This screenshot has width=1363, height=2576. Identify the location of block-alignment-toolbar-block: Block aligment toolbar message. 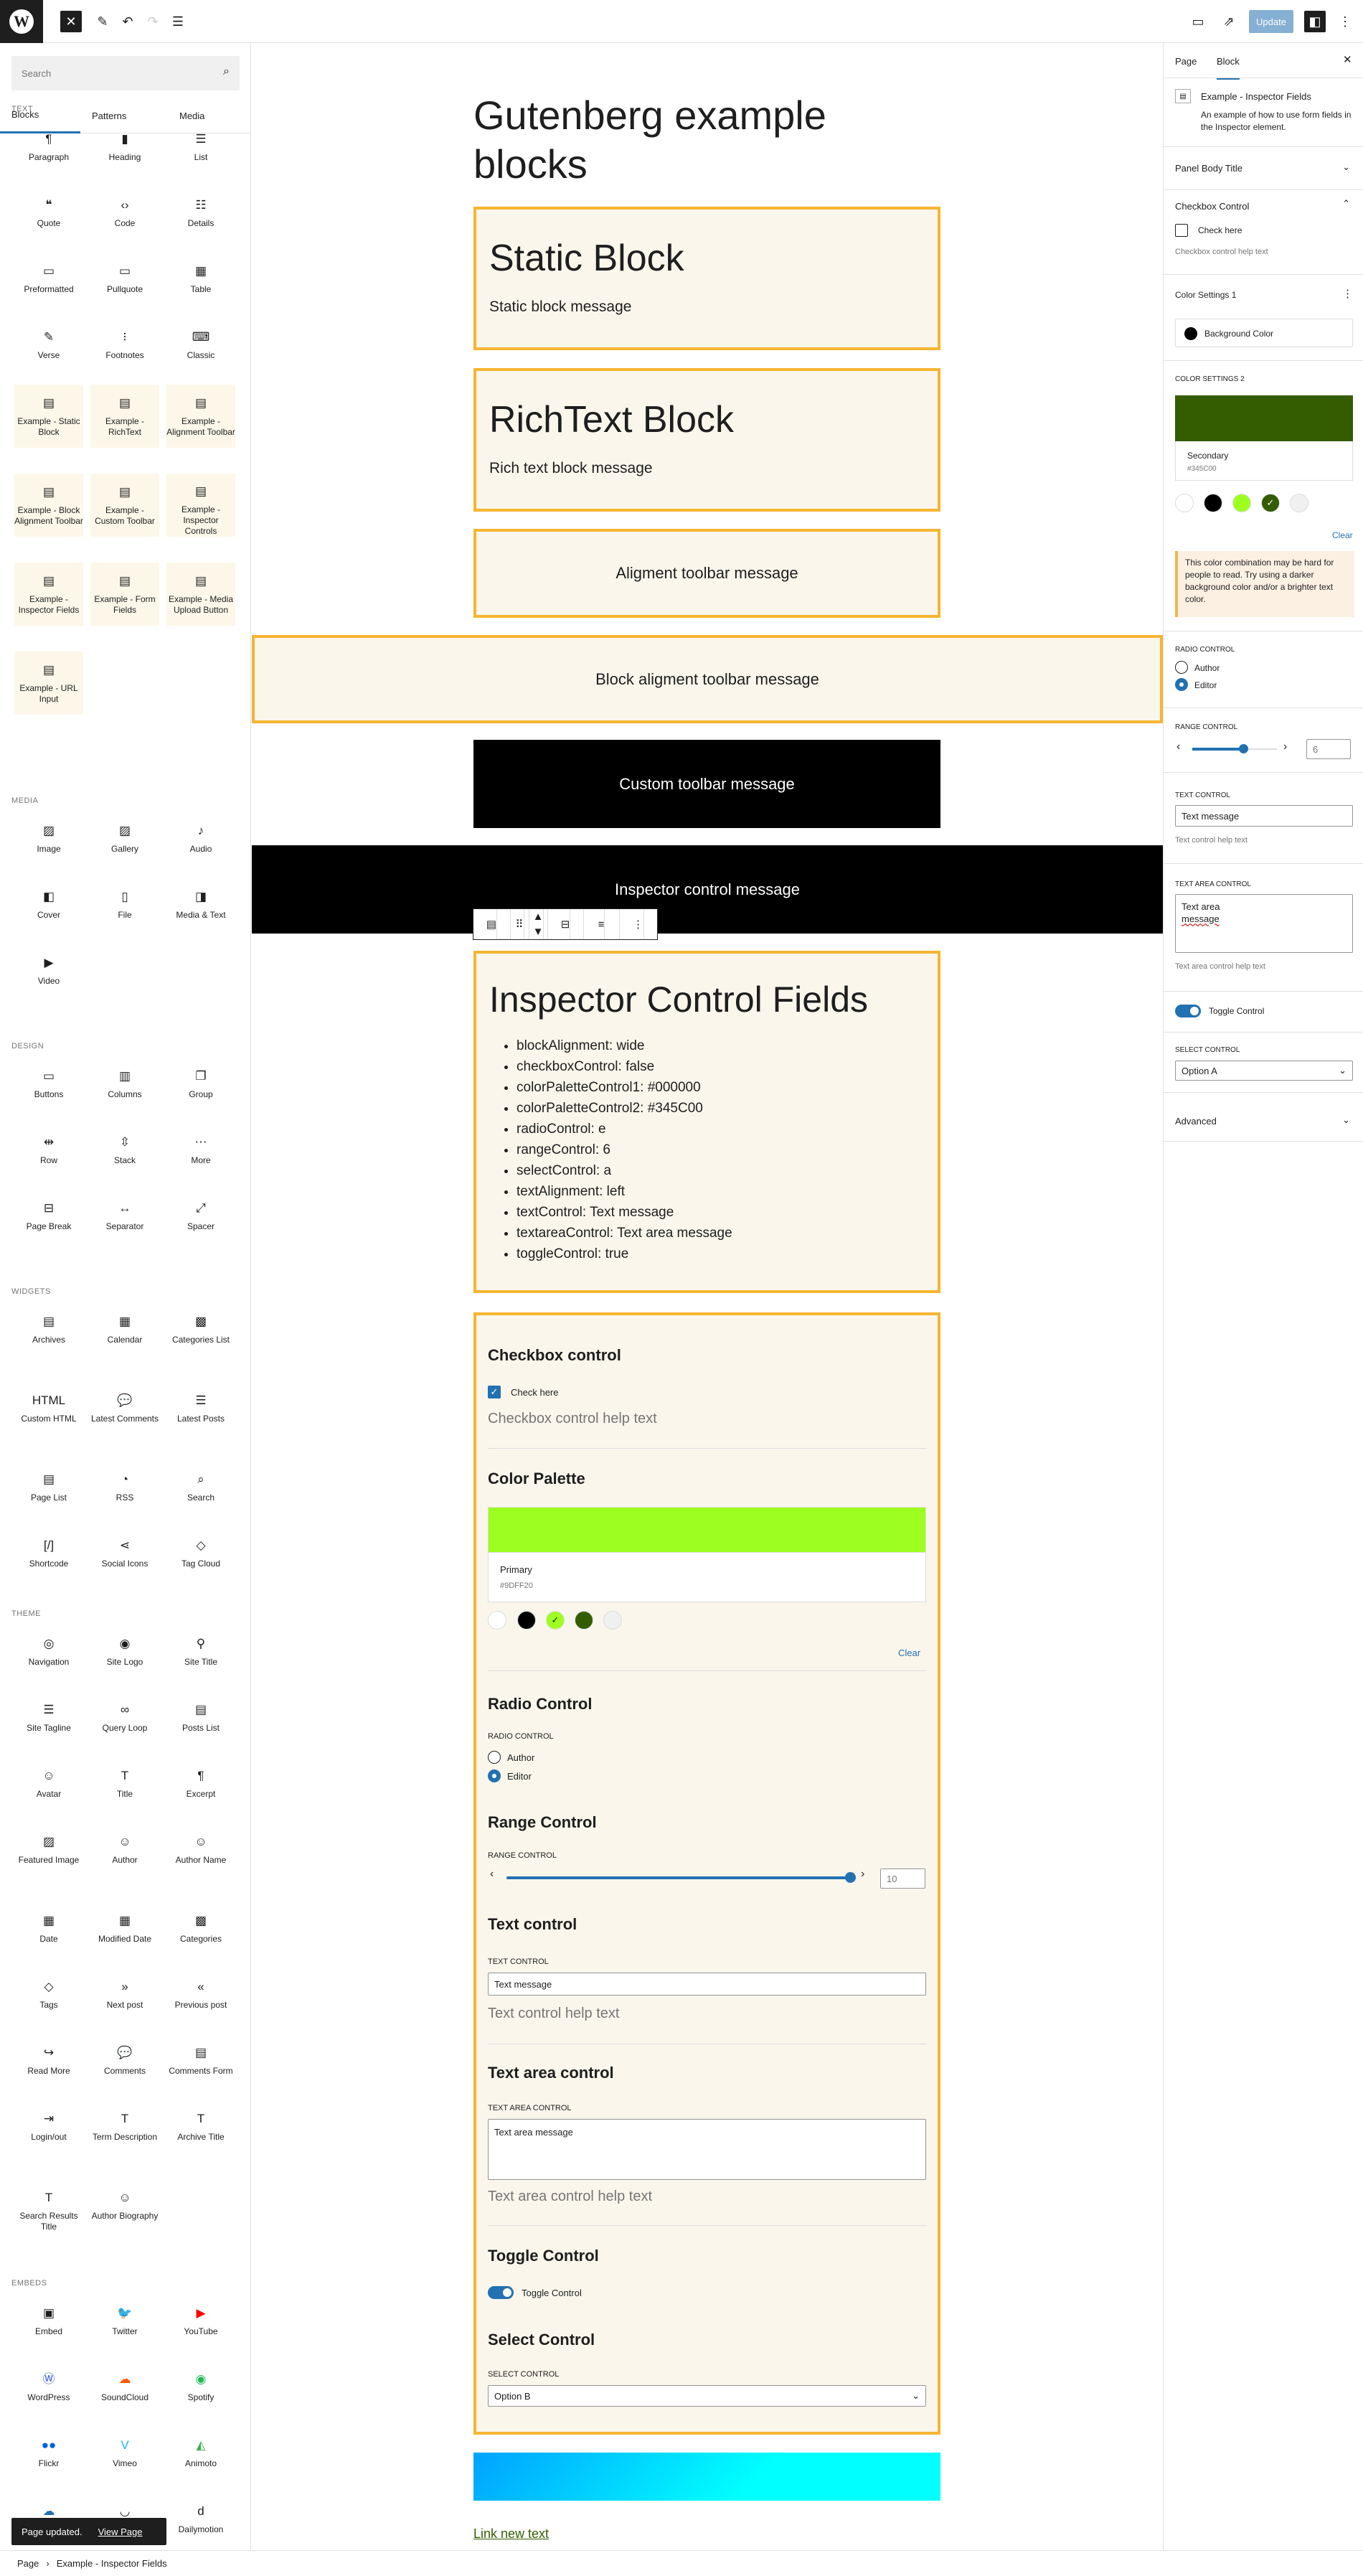
(707, 679).